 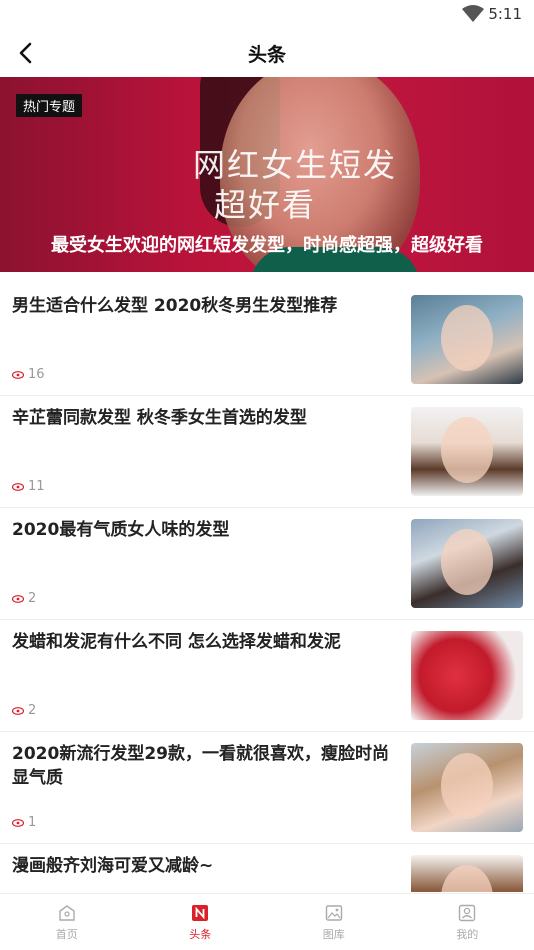 What do you see at coordinates (204, 418) in the screenshot?
I see `article-title: 辛芷蕾同款发型 秋冬季女生首选的发型` at bounding box center [204, 418].